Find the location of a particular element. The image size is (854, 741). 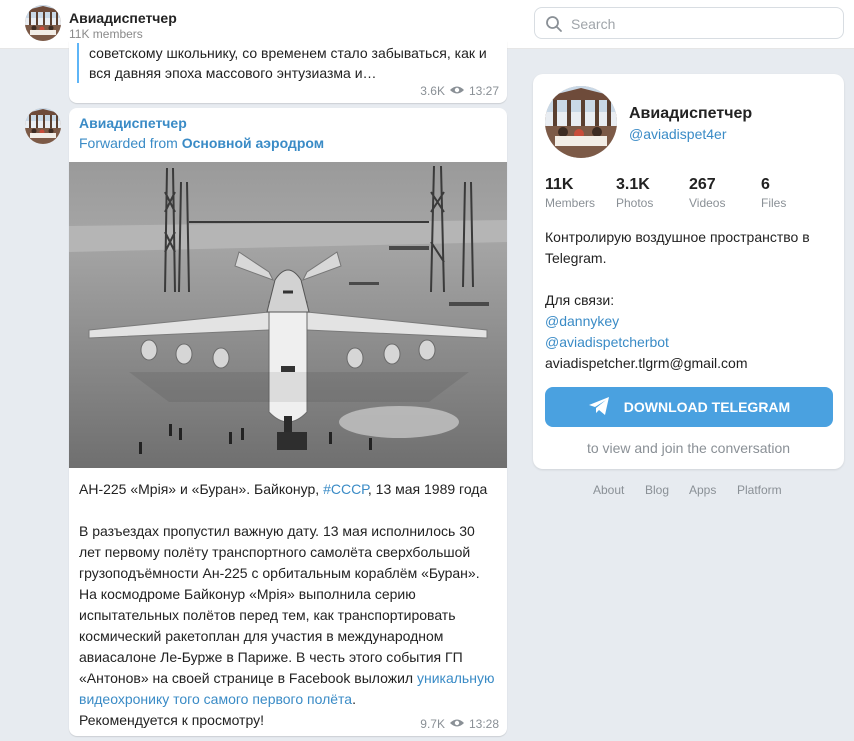

stat-value: 11K is located at coordinates (559, 184).